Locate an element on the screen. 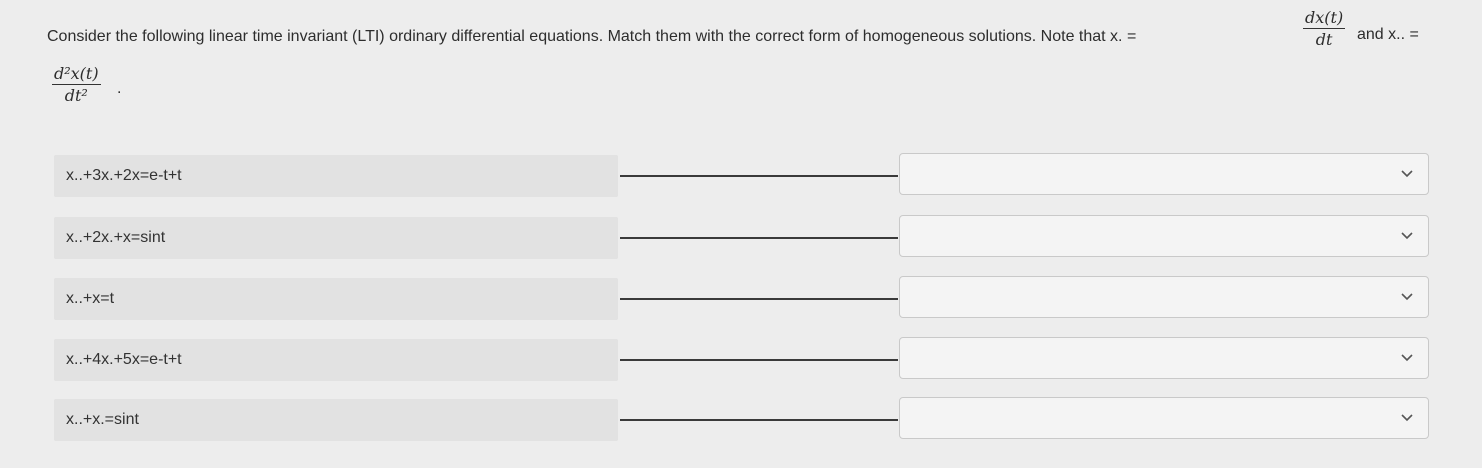  match-row: x..+2x.+x=sint is located at coordinates (741, 238).